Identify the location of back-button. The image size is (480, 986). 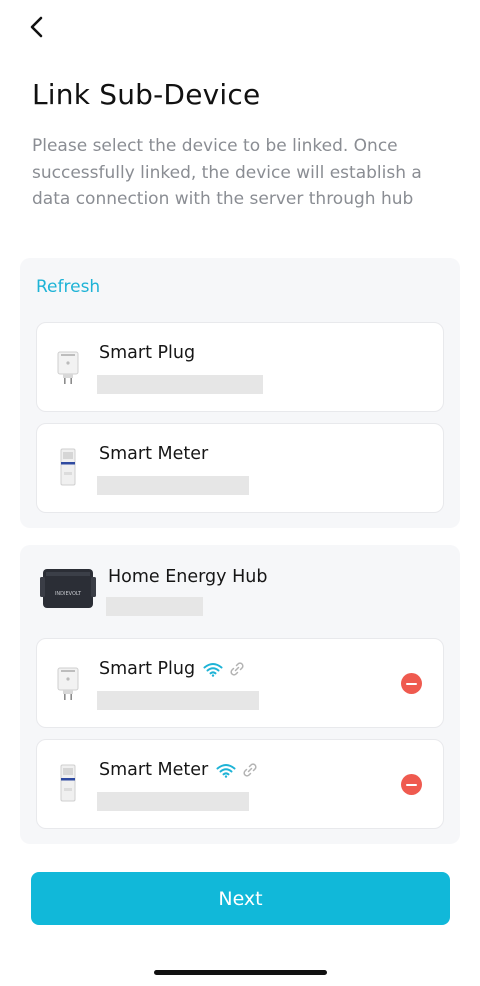
(38, 27).